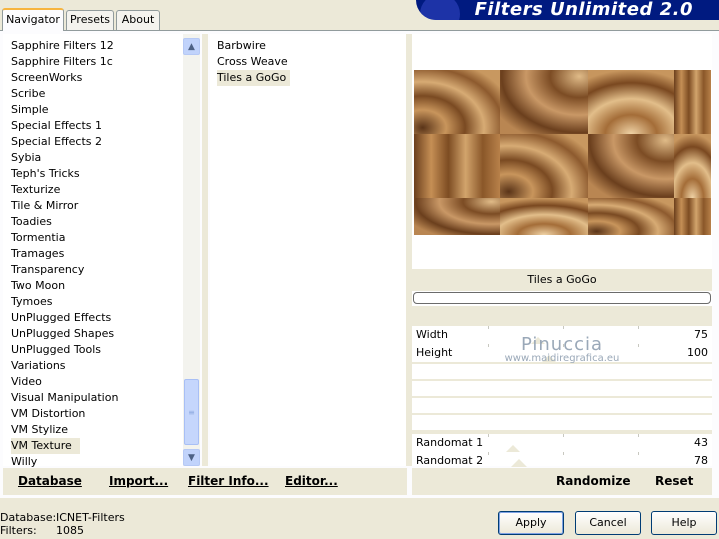 The image size is (719, 539). What do you see at coordinates (450, 460) in the screenshot?
I see `param-randomat2-label: Randomat 2` at bounding box center [450, 460].